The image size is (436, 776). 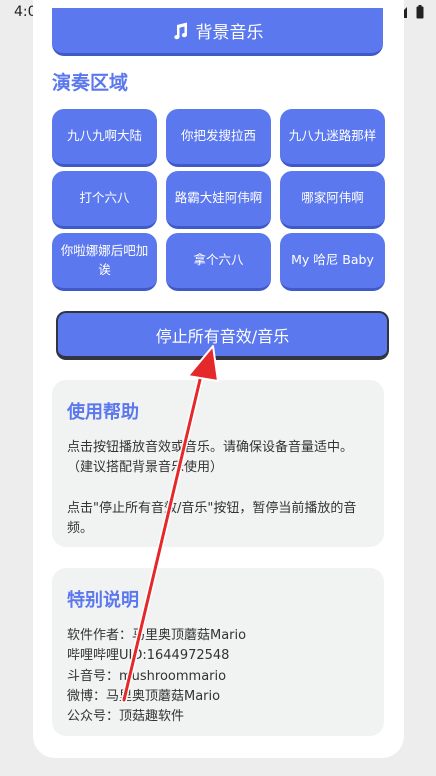 I want to click on notes-title: 特别说明, so click(x=103, y=600).